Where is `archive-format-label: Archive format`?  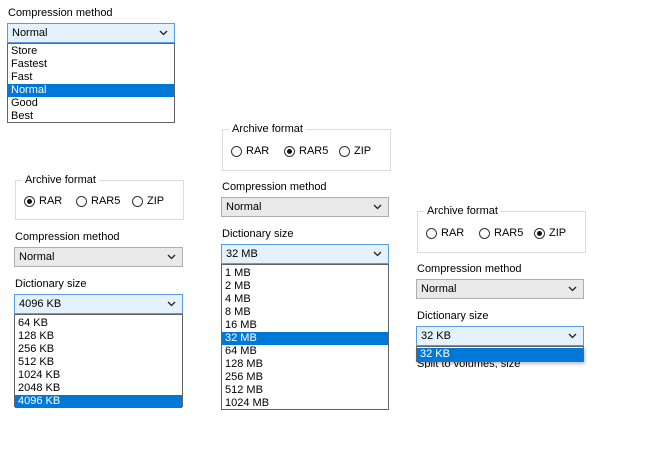 archive-format-label: Archive format is located at coordinates (462, 211).